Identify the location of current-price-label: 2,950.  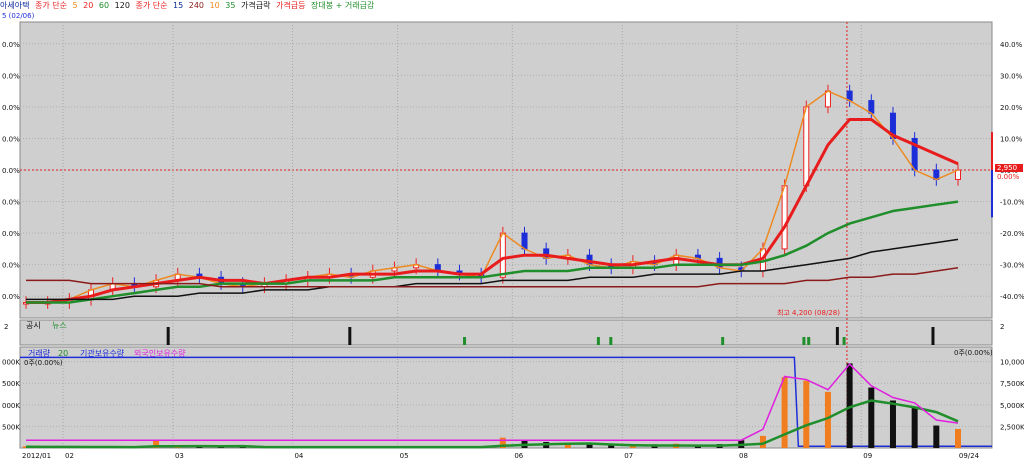
(1007, 168).